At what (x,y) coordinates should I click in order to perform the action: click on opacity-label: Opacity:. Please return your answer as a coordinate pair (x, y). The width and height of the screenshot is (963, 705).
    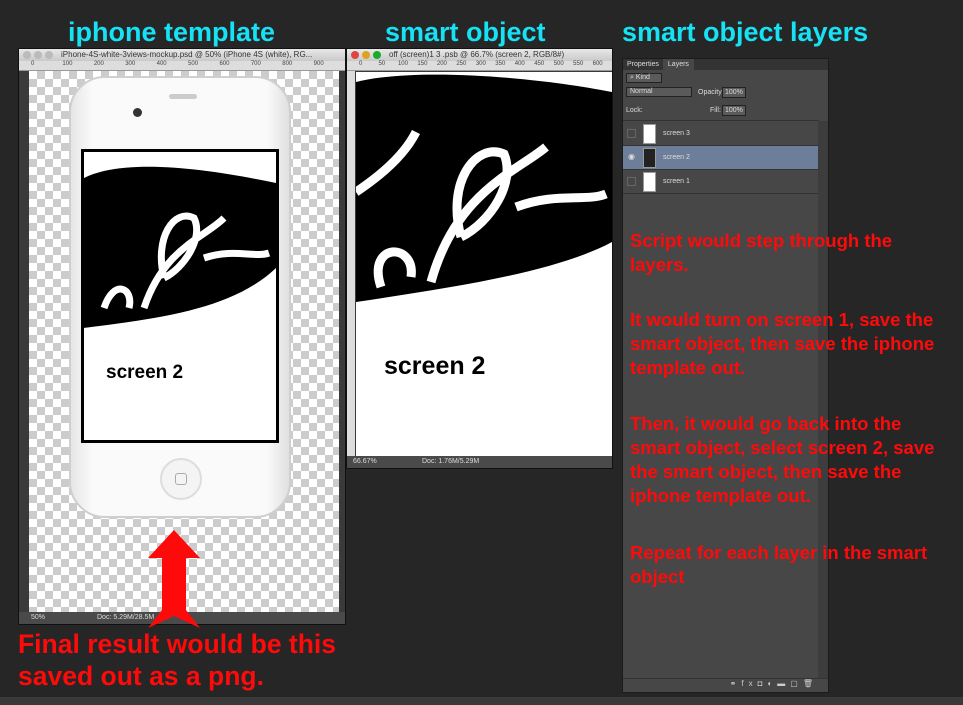
    Looking at the image, I should click on (711, 92).